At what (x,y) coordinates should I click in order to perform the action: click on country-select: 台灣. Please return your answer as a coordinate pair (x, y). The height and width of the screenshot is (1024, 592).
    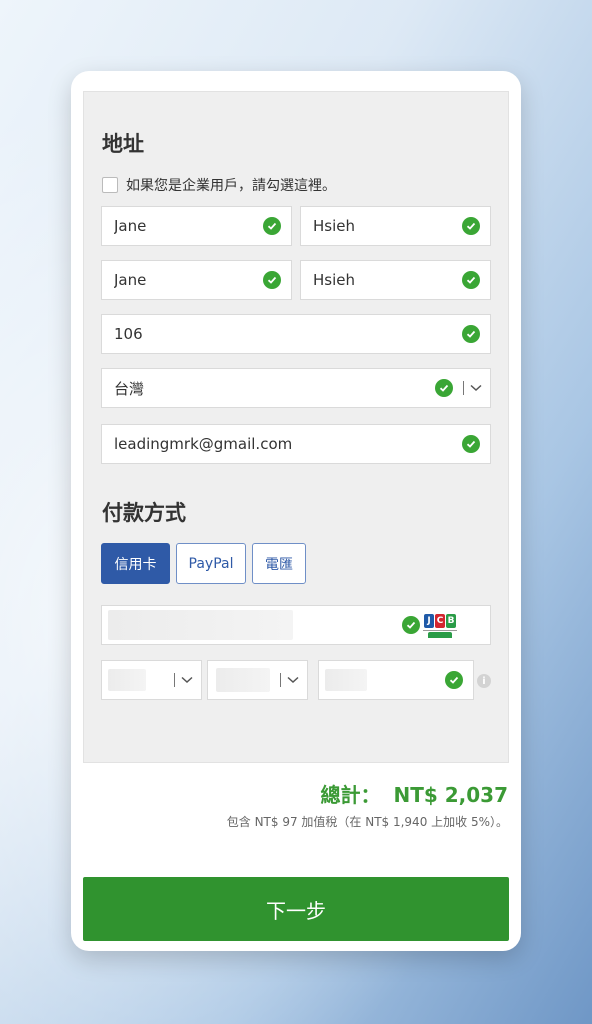
    Looking at the image, I should click on (296, 388).